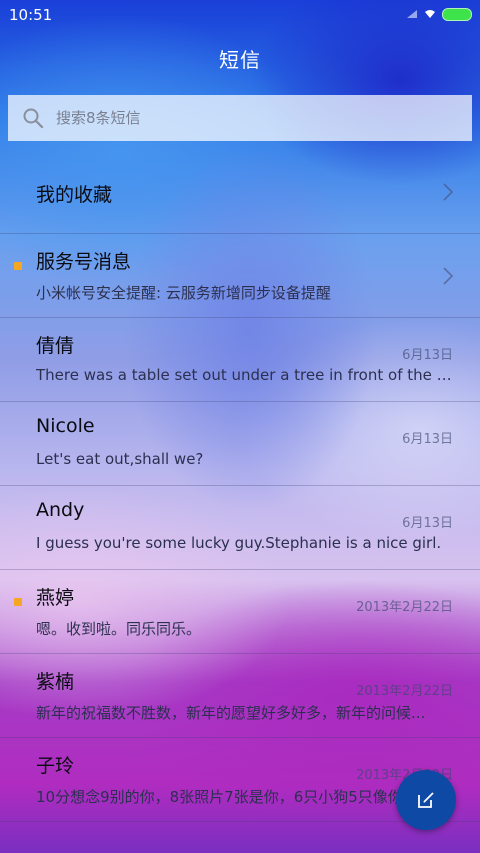 The image size is (480, 853). I want to click on search-input, so click(263, 118).